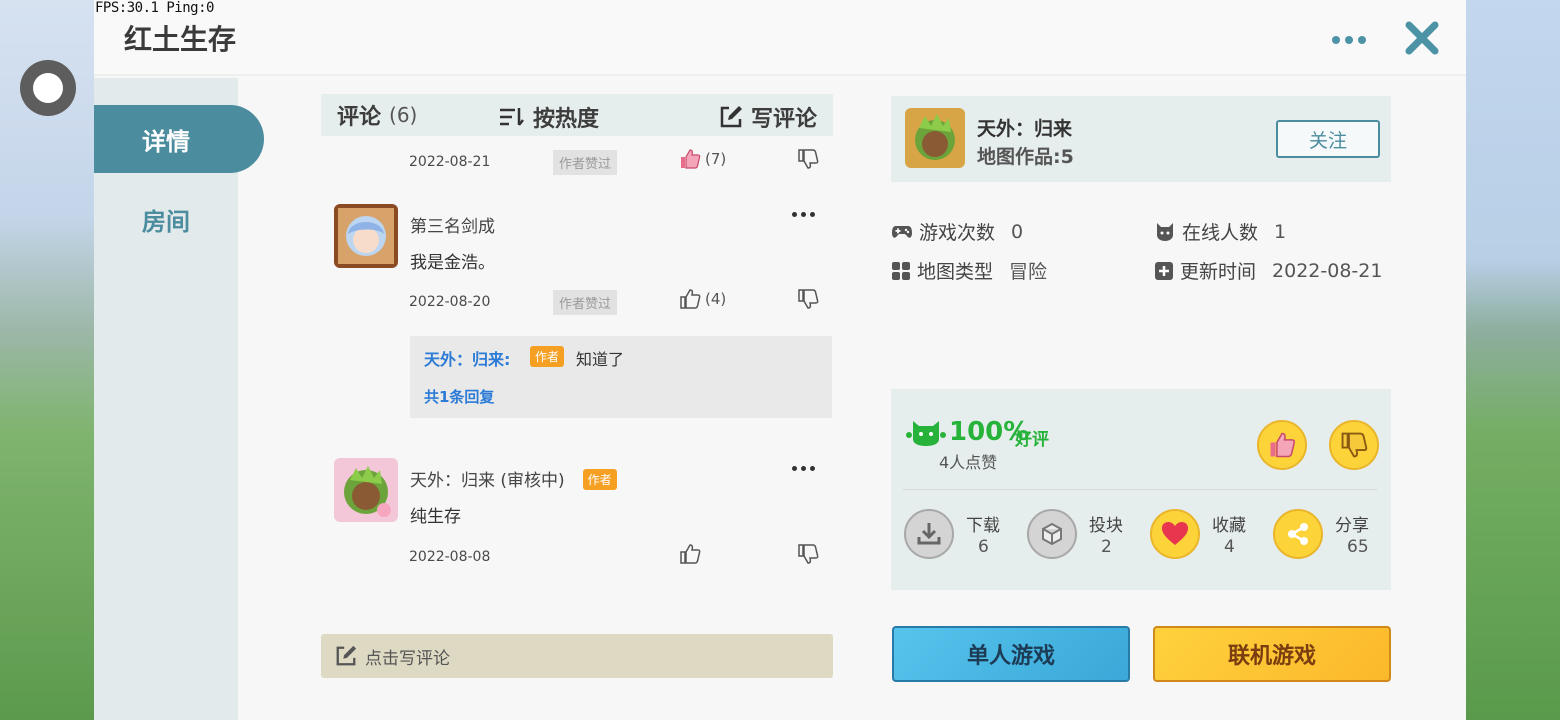 This screenshot has height=720, width=1560. What do you see at coordinates (784, 119) in the screenshot?
I see `write-comment-label: 写评论` at bounding box center [784, 119].